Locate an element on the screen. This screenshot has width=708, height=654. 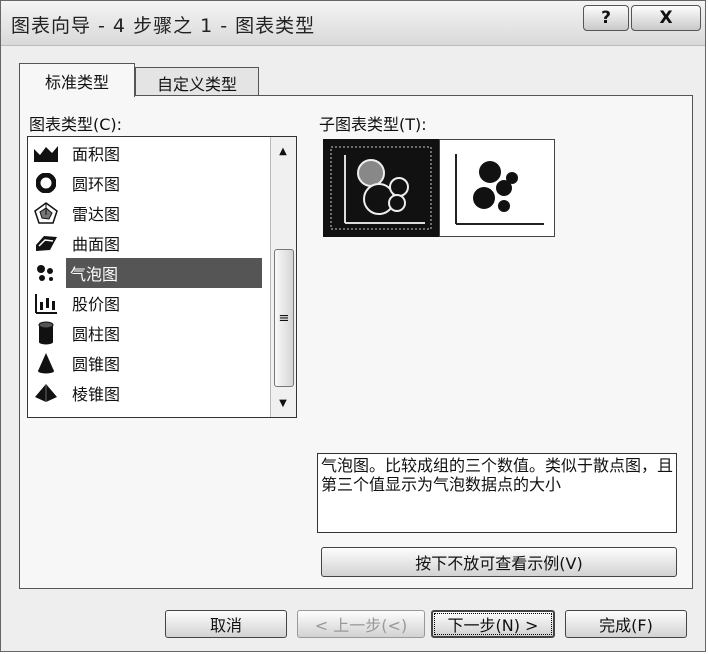
title-bar: 图表向导 - 4 步骤之 1 - 图表类型 ? X is located at coordinates (353, 23).